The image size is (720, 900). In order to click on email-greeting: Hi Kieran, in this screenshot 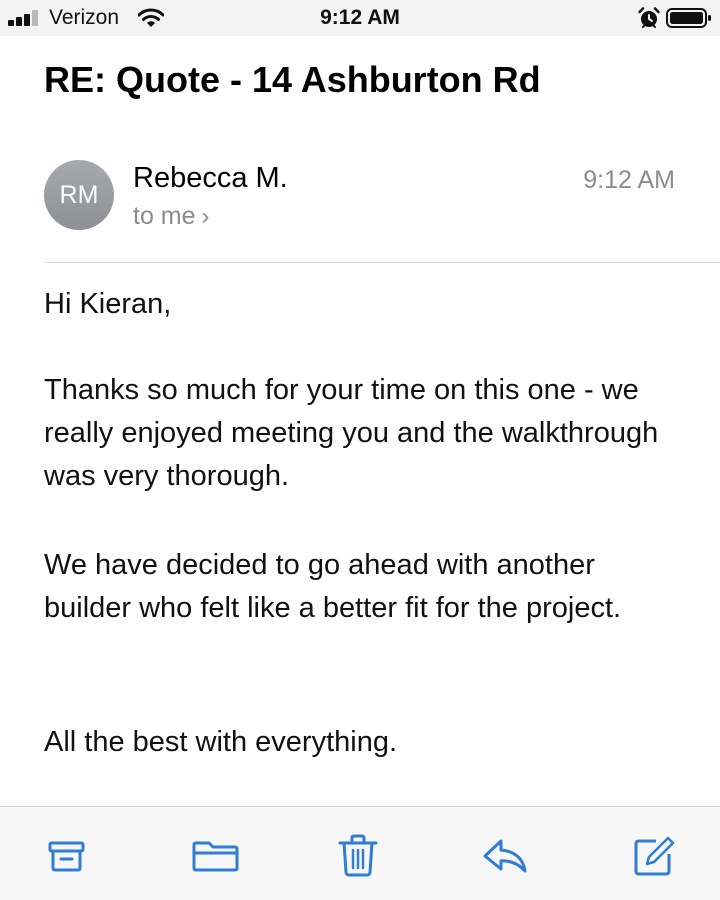, I will do `click(108, 304)`.